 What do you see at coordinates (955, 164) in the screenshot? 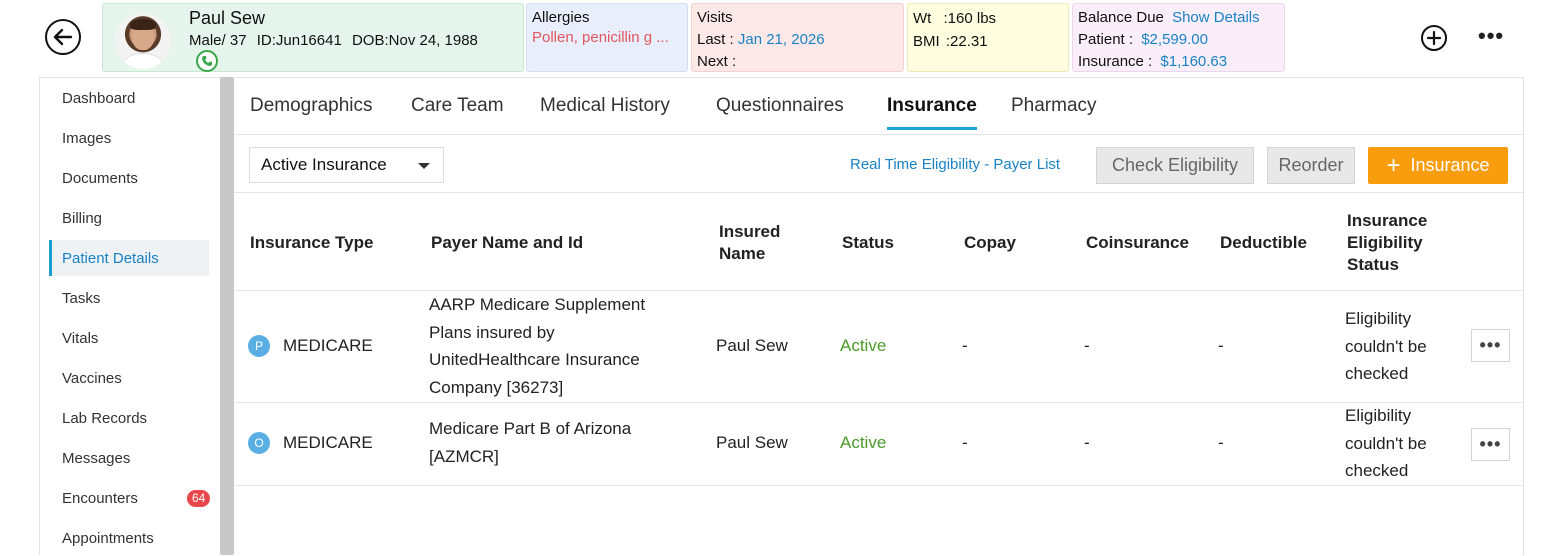
I see `real-time-eligibility-link: Real Time Eligibility - Payer List` at bounding box center [955, 164].